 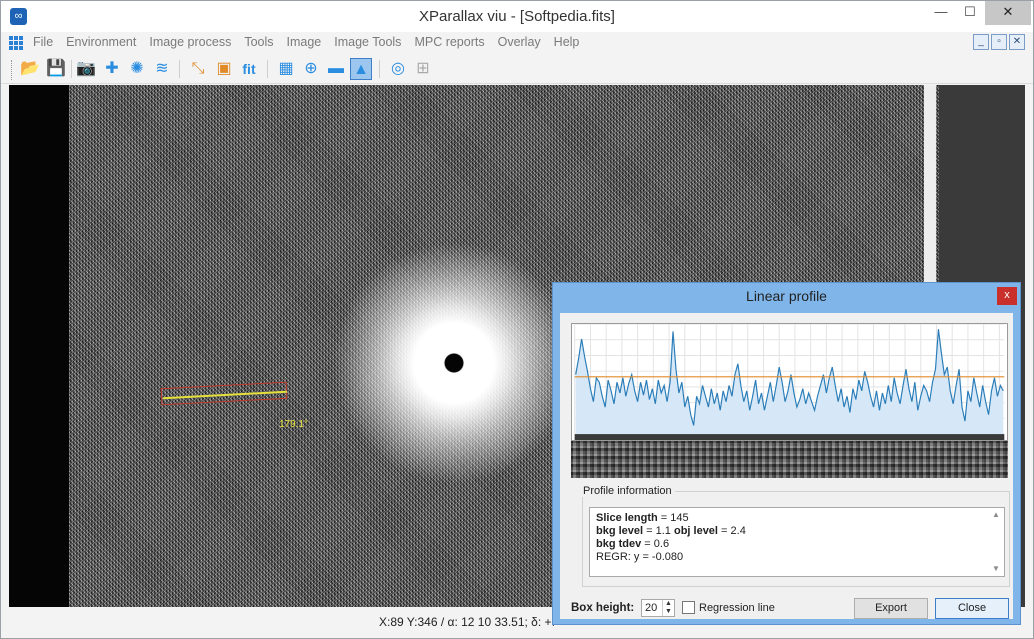 I want to click on info-line-slice-length: Slice length = 145, so click(x=642, y=518).